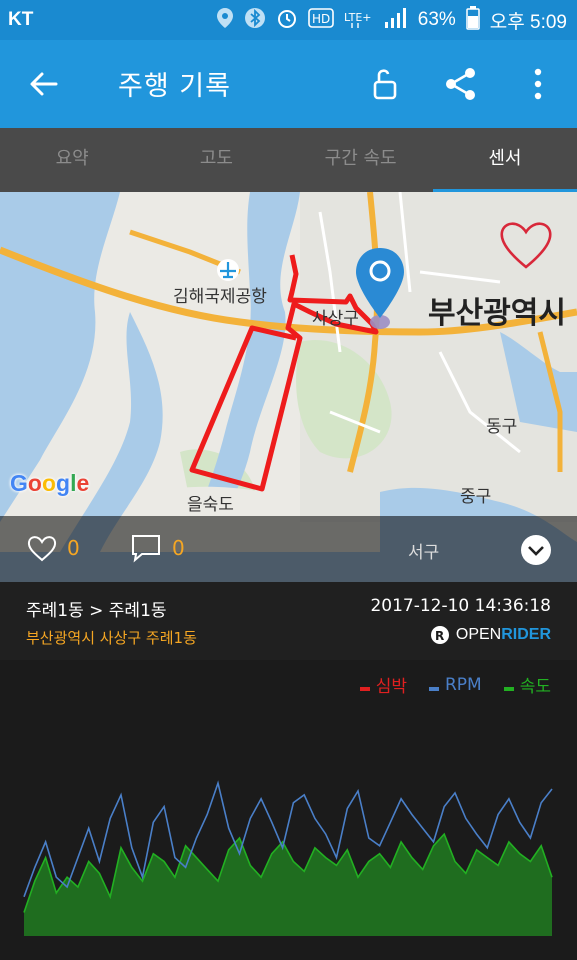 Image resolution: width=577 pixels, height=960 pixels. What do you see at coordinates (538, 84) in the screenshot?
I see `more-vert-icon` at bounding box center [538, 84].